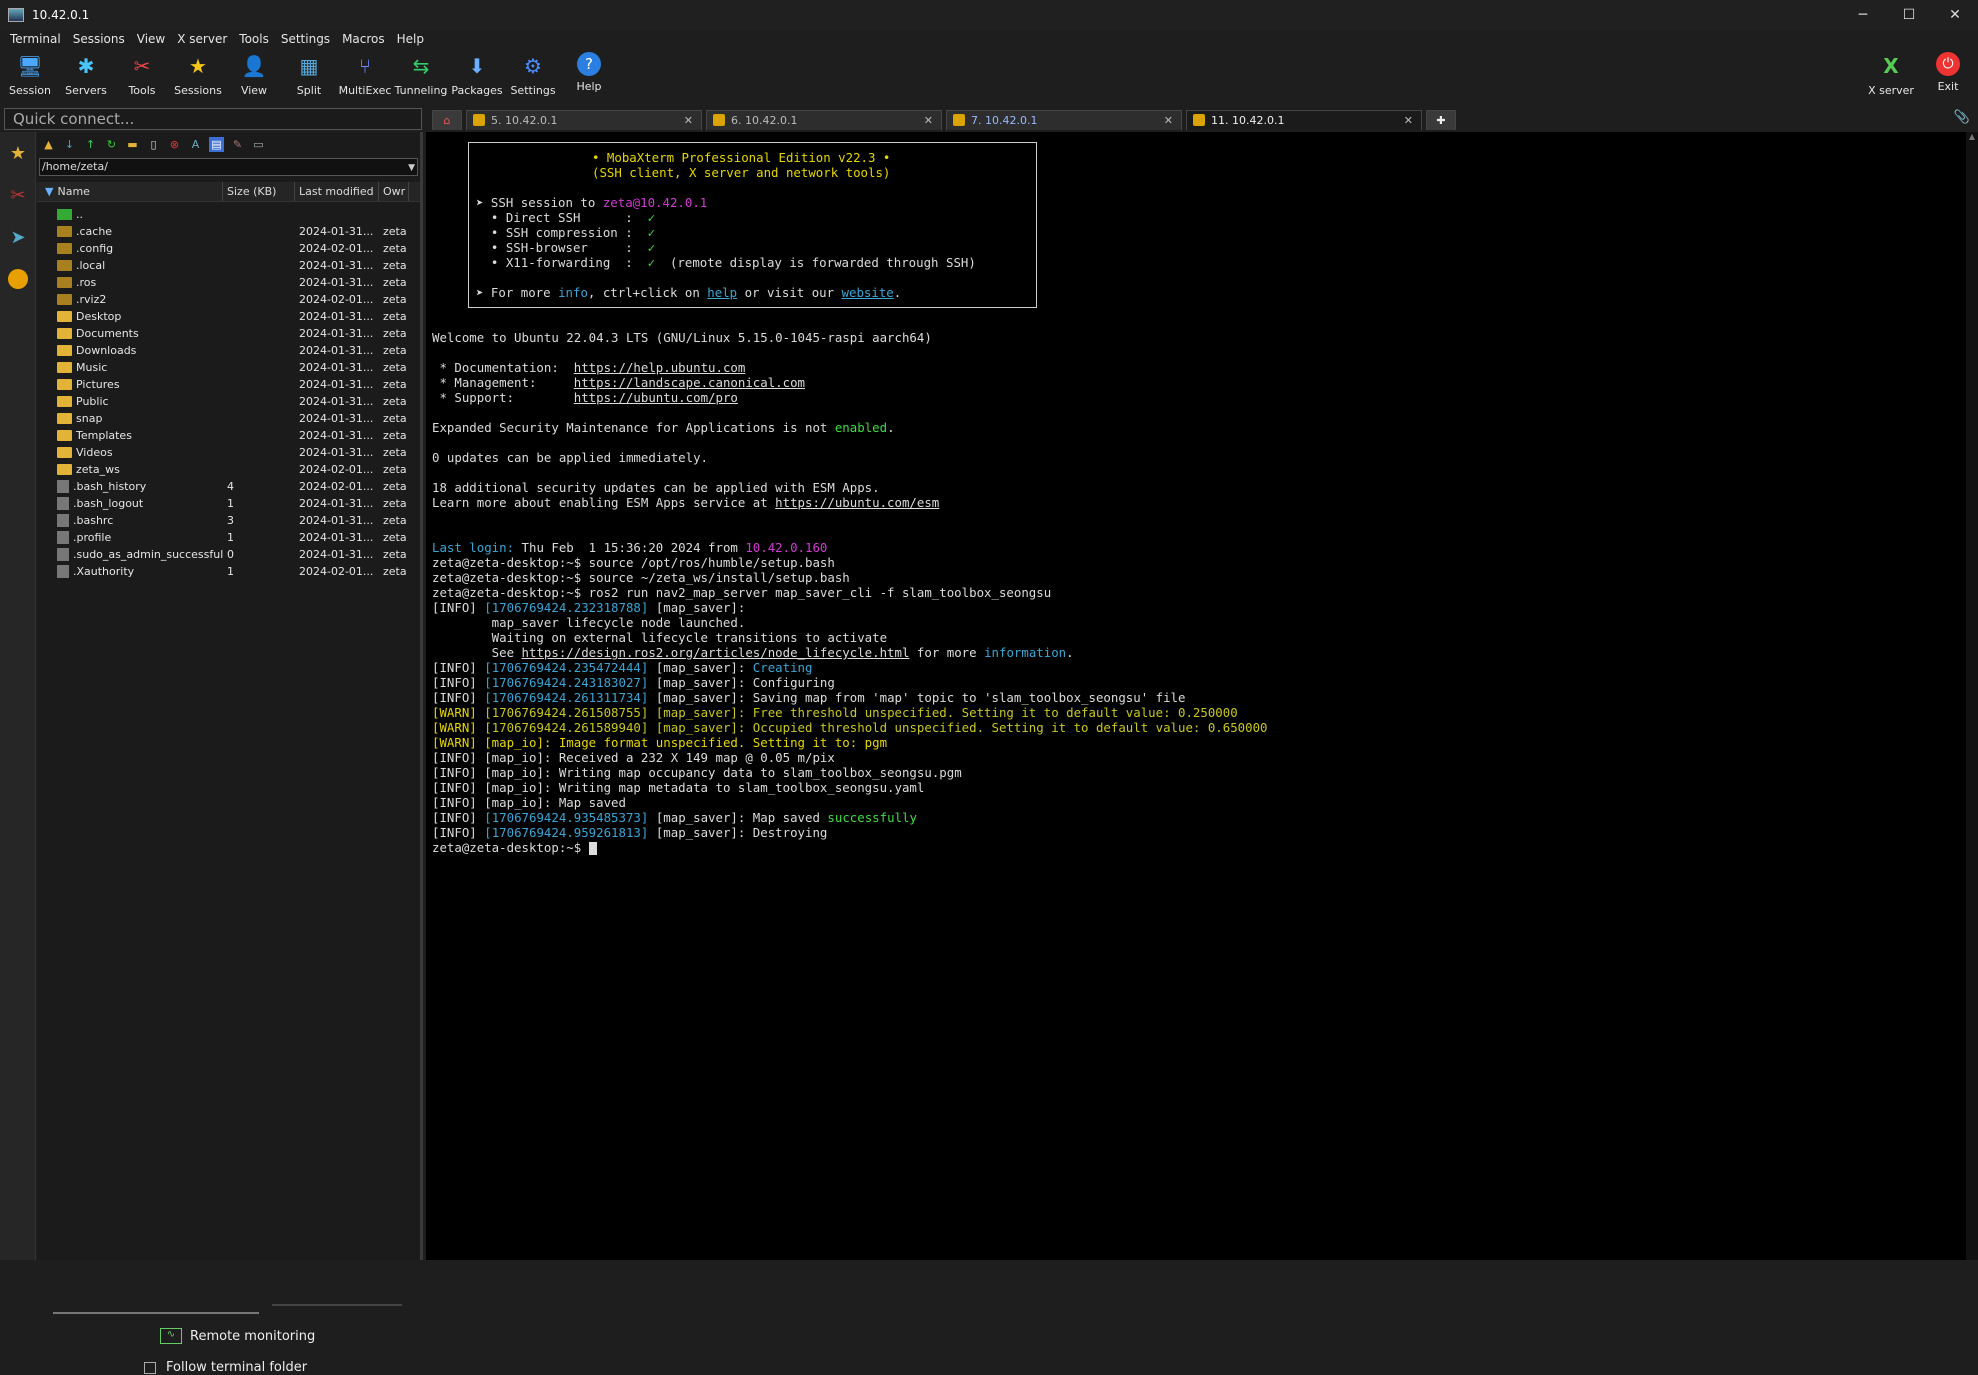 The height and width of the screenshot is (1375, 1978). Describe the element at coordinates (132, 144) in the screenshot. I see `new-folder-icon: ▬` at that location.